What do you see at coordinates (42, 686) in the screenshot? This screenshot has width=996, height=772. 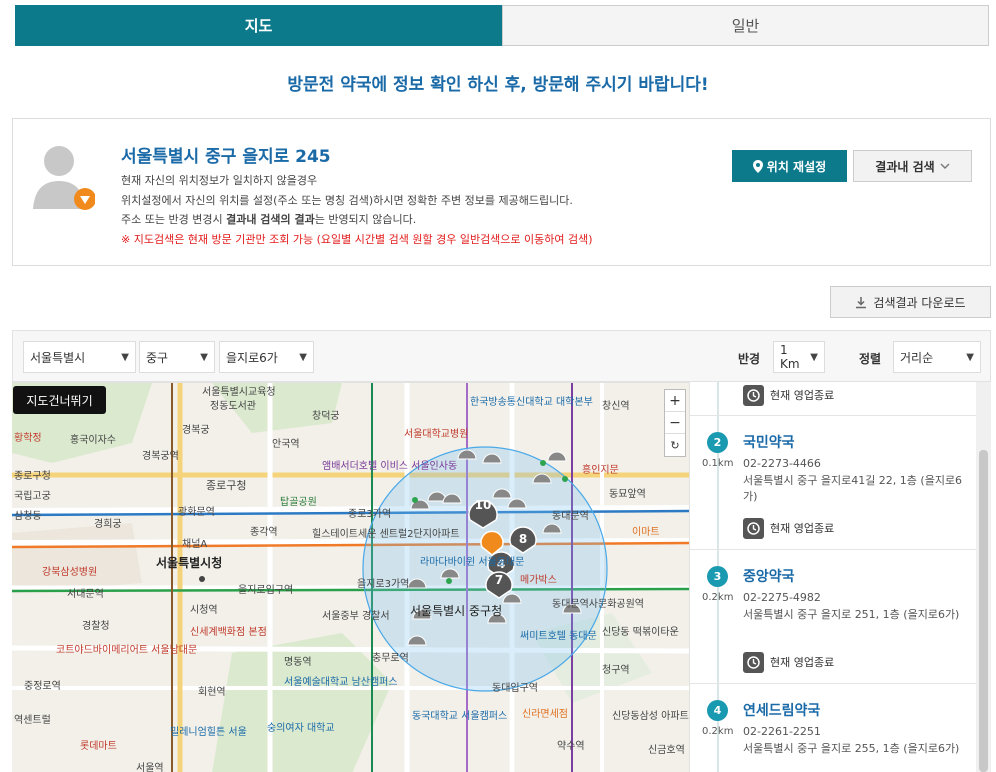 I see `place-label: 중정로역` at bounding box center [42, 686].